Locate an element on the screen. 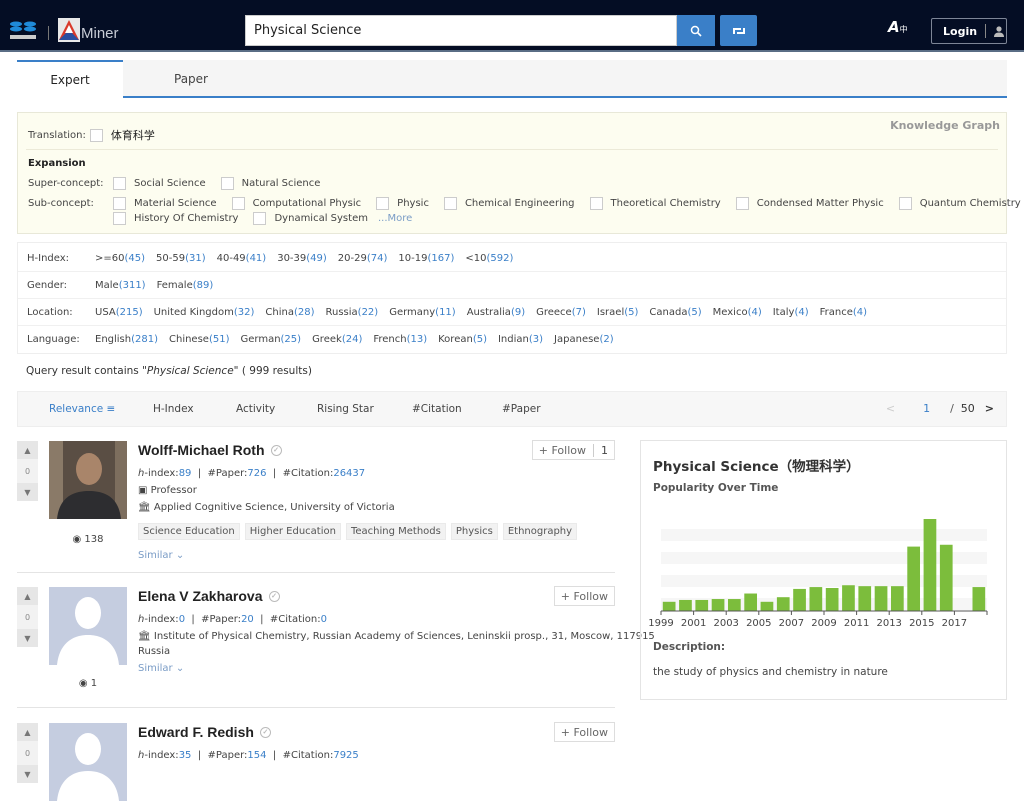 Image resolution: width=1024 pixels, height=801 pixels. search-input: Physical Science is located at coordinates (461, 30).